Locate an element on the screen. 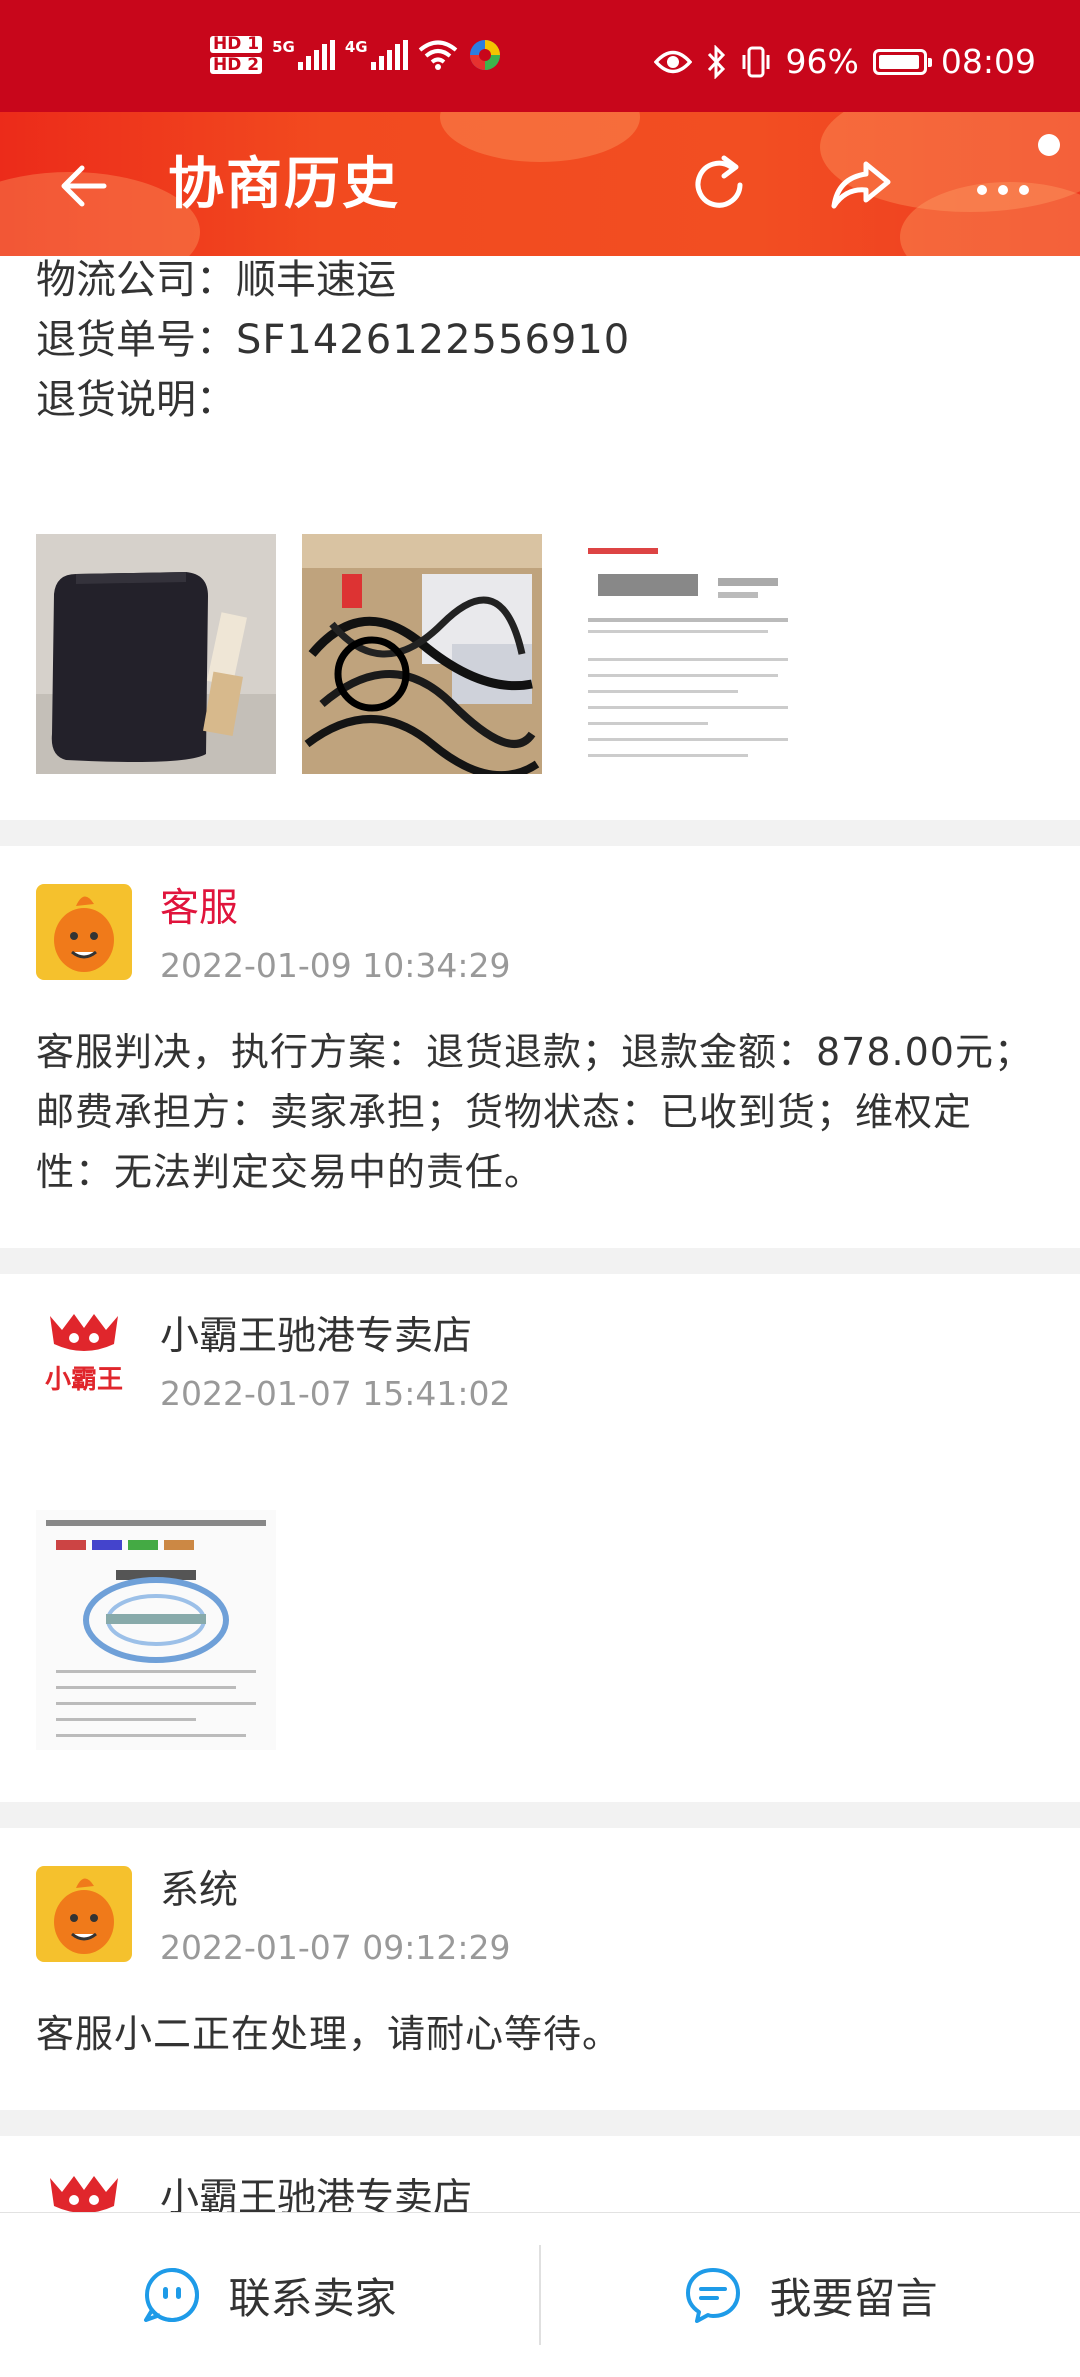 This screenshot has height=2377, width=1080. logistics-label: 物流公司： is located at coordinates (136, 280).